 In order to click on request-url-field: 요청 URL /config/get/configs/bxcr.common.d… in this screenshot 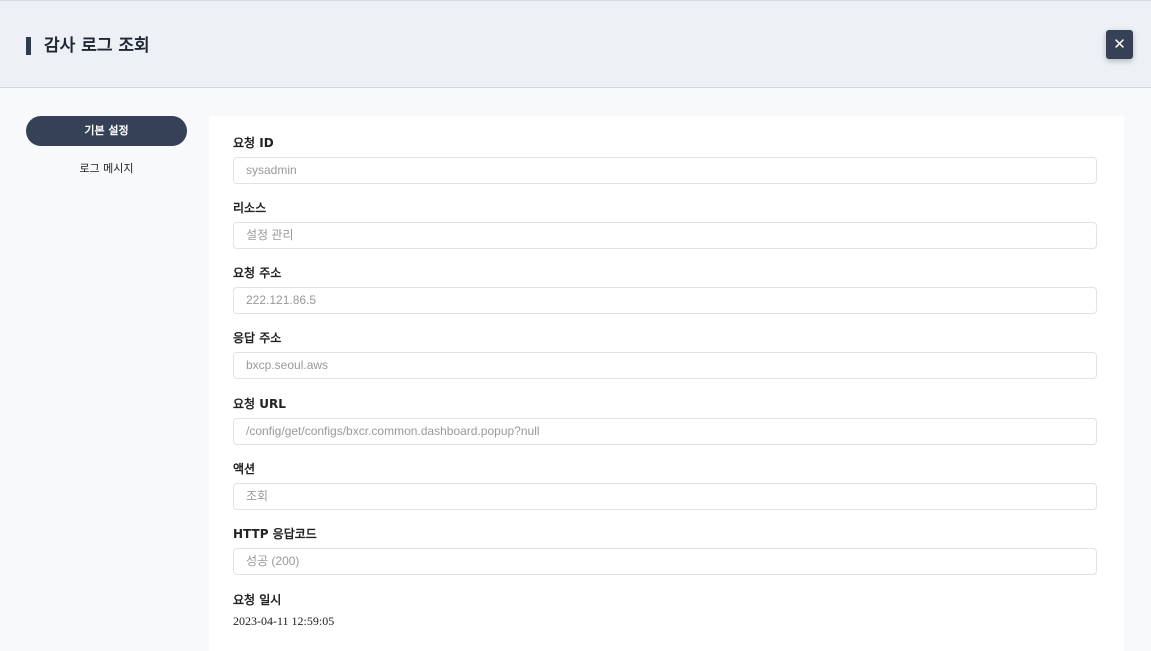, I will do `click(665, 420)`.